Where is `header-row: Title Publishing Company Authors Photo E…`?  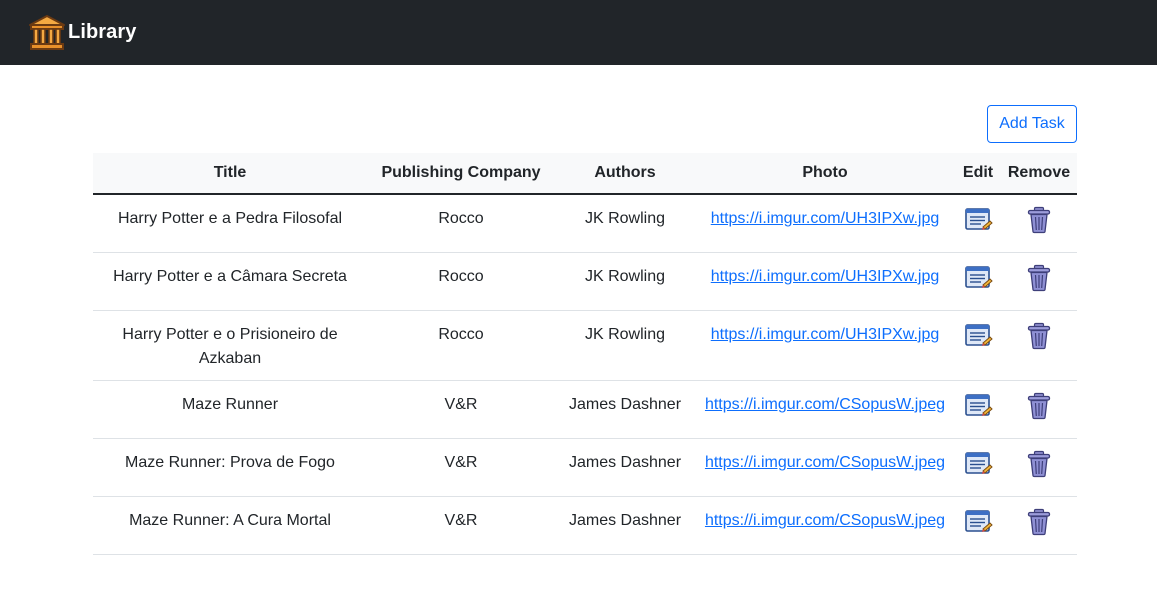
header-row: Title Publishing Company Authors Photo E… is located at coordinates (585, 174).